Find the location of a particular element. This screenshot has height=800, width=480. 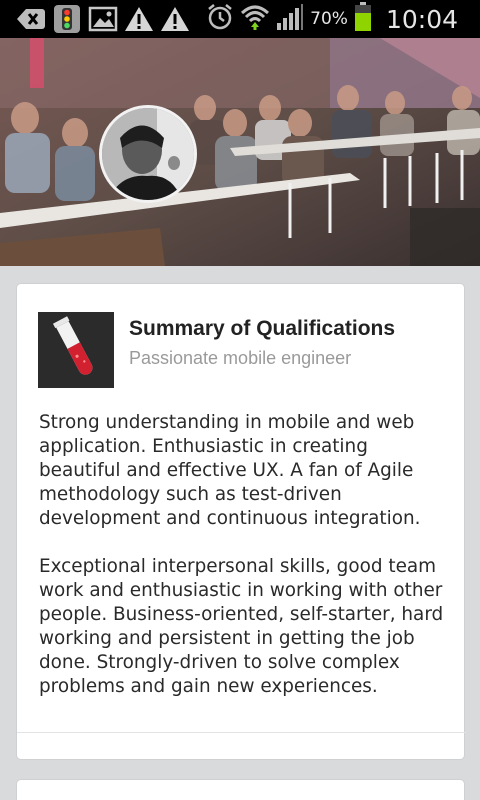

card-title: Summary of Qualifications is located at coordinates (262, 328).